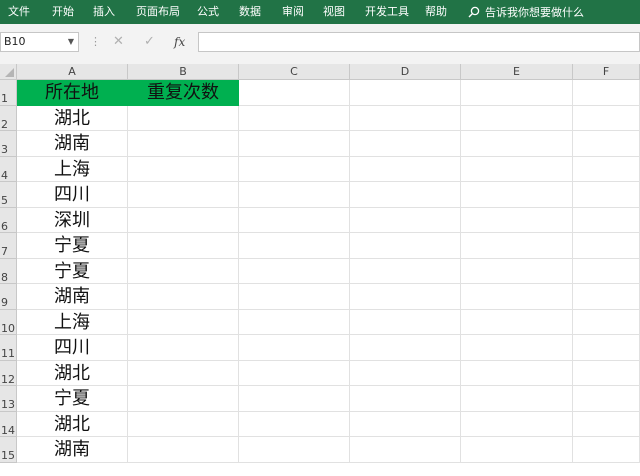  Describe the element at coordinates (72, 118) in the screenshot. I see `cell-a2: 湖北` at that location.